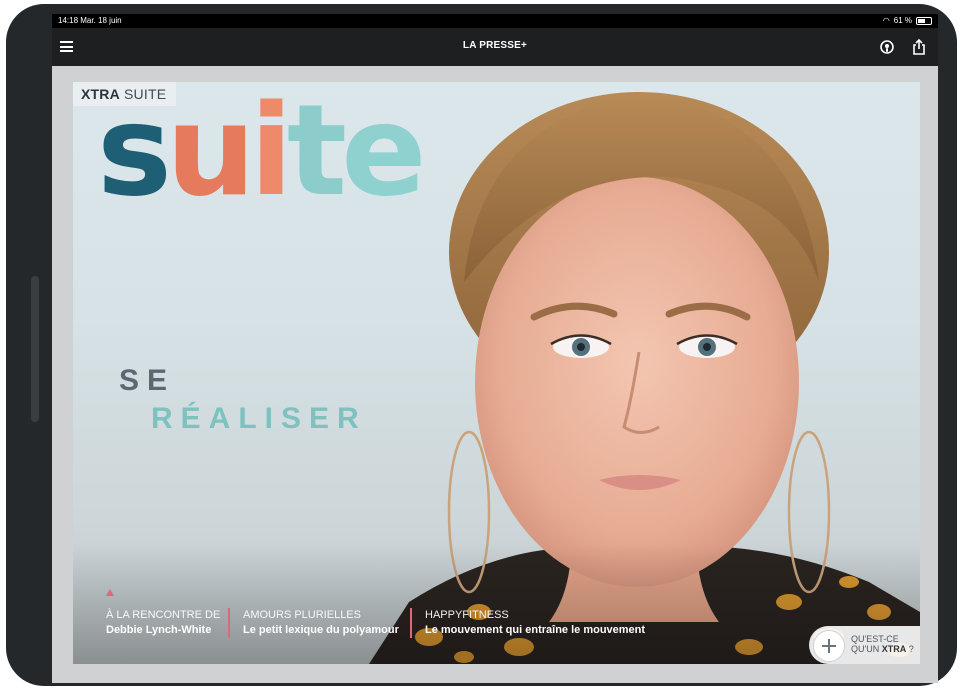 Image resolution: width=963 pixels, height=688 pixels. I want to click on headline-line1: SE, so click(147, 380).